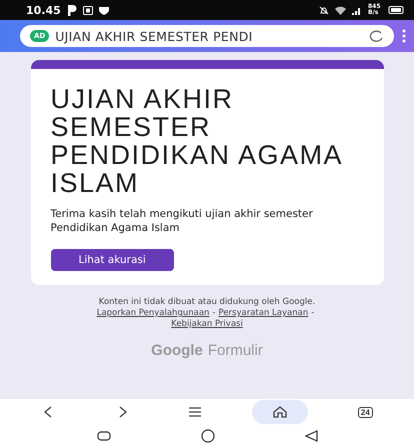 The image size is (414, 447). Describe the element at coordinates (396, 10) in the screenshot. I see `battery-icon` at that location.